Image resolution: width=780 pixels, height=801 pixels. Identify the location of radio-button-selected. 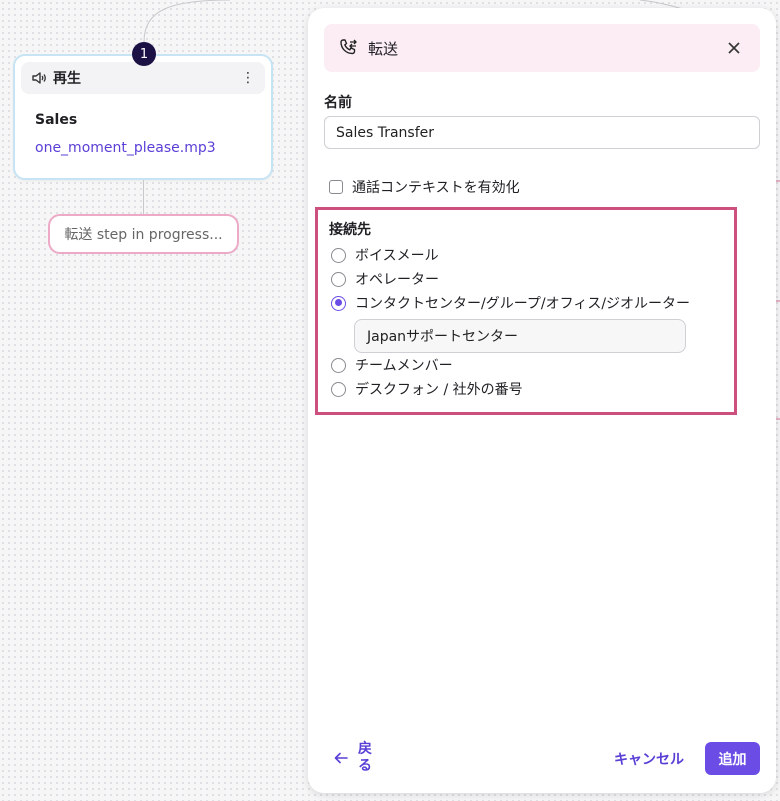
(338, 303).